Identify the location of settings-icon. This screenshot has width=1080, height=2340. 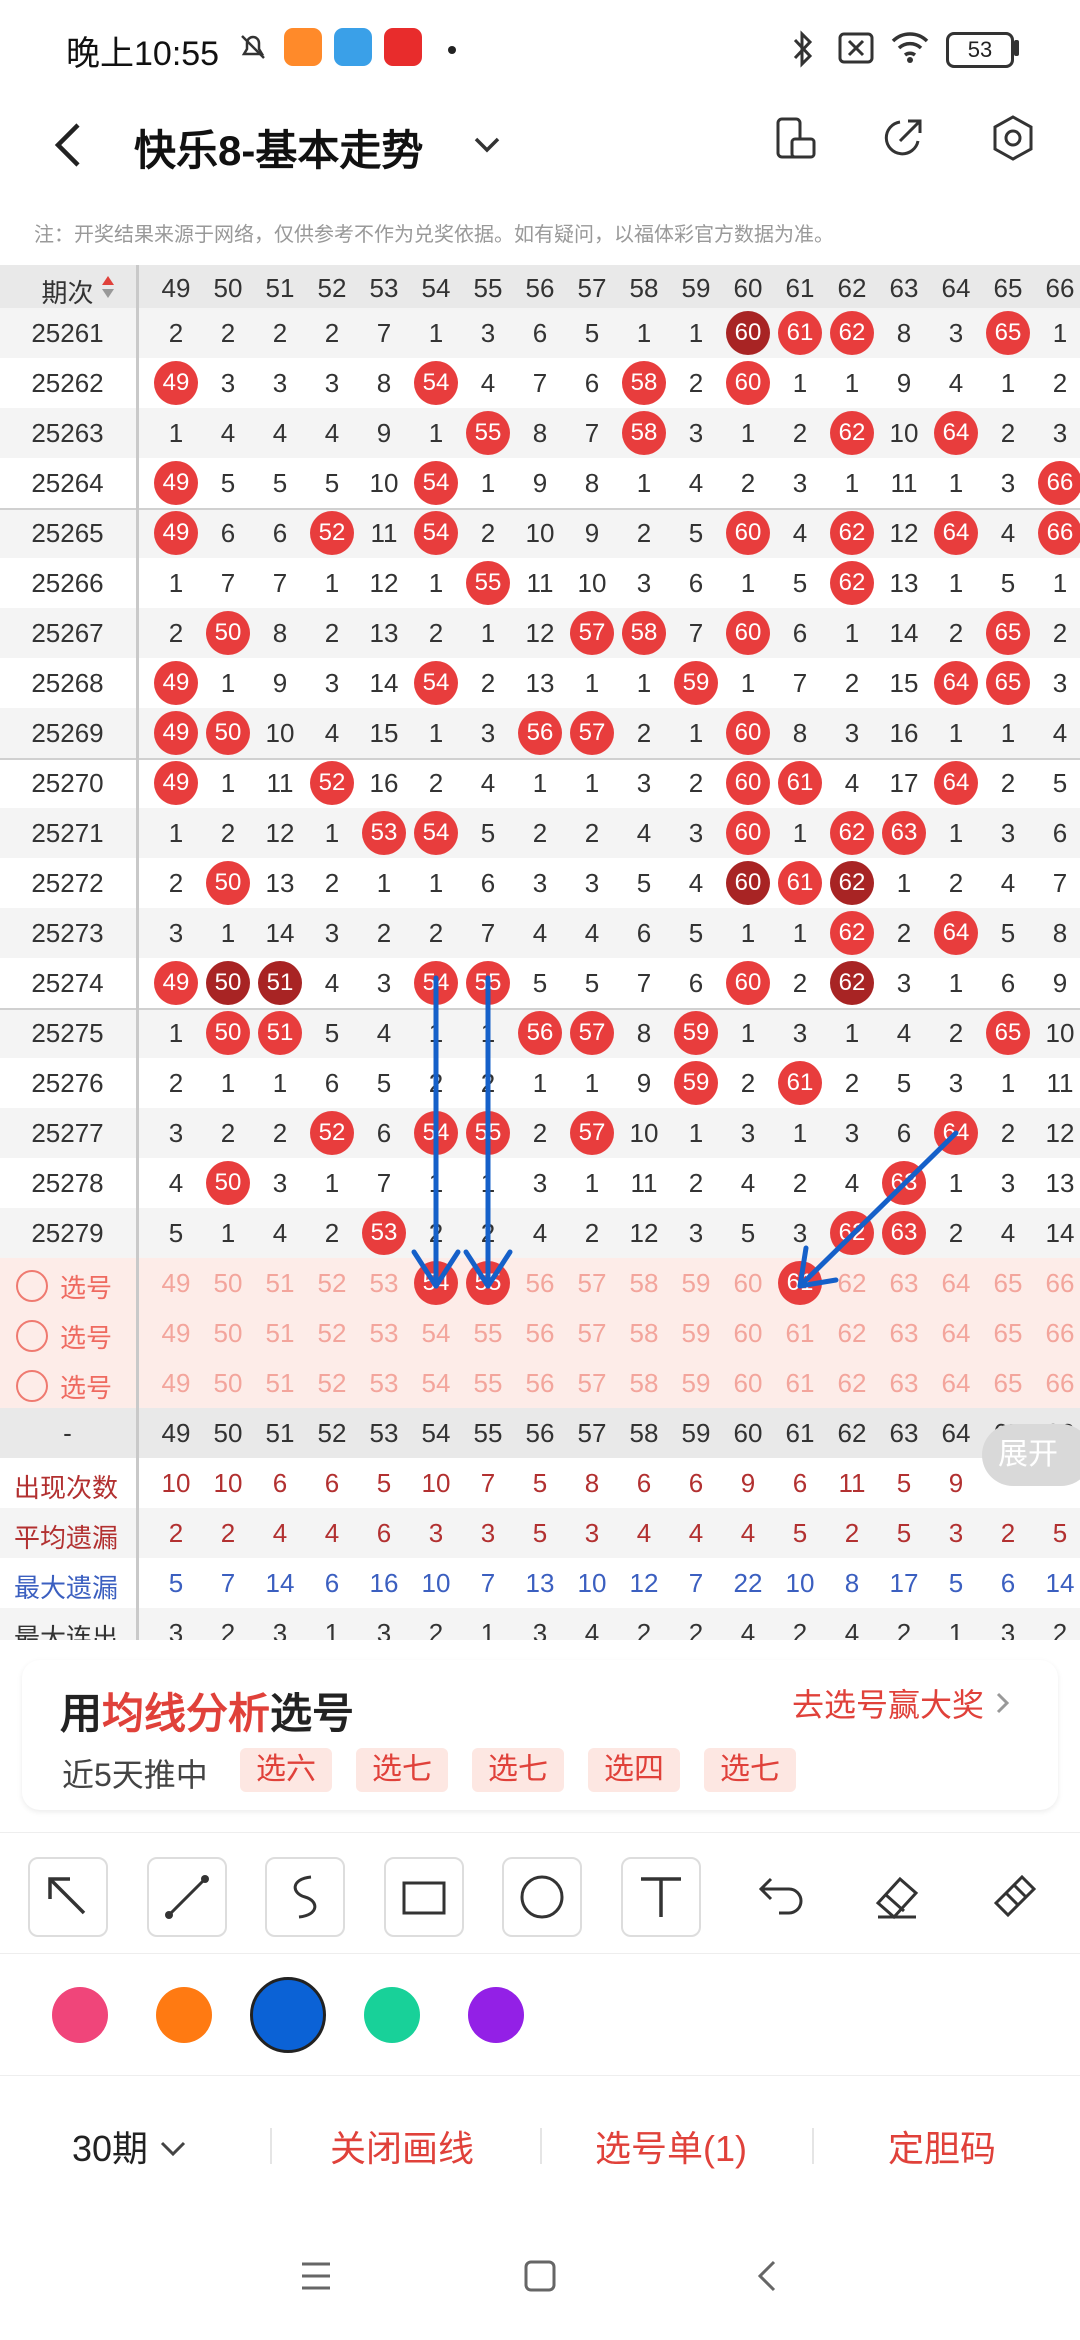
(1013, 138).